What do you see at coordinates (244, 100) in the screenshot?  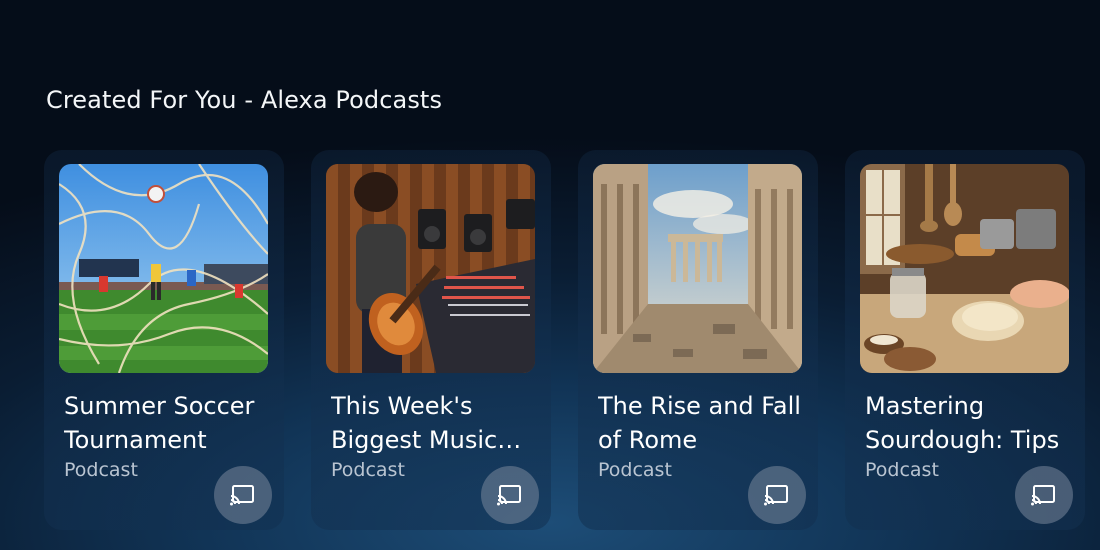 I see `section-title: Created For You - Alexa Podcasts` at bounding box center [244, 100].